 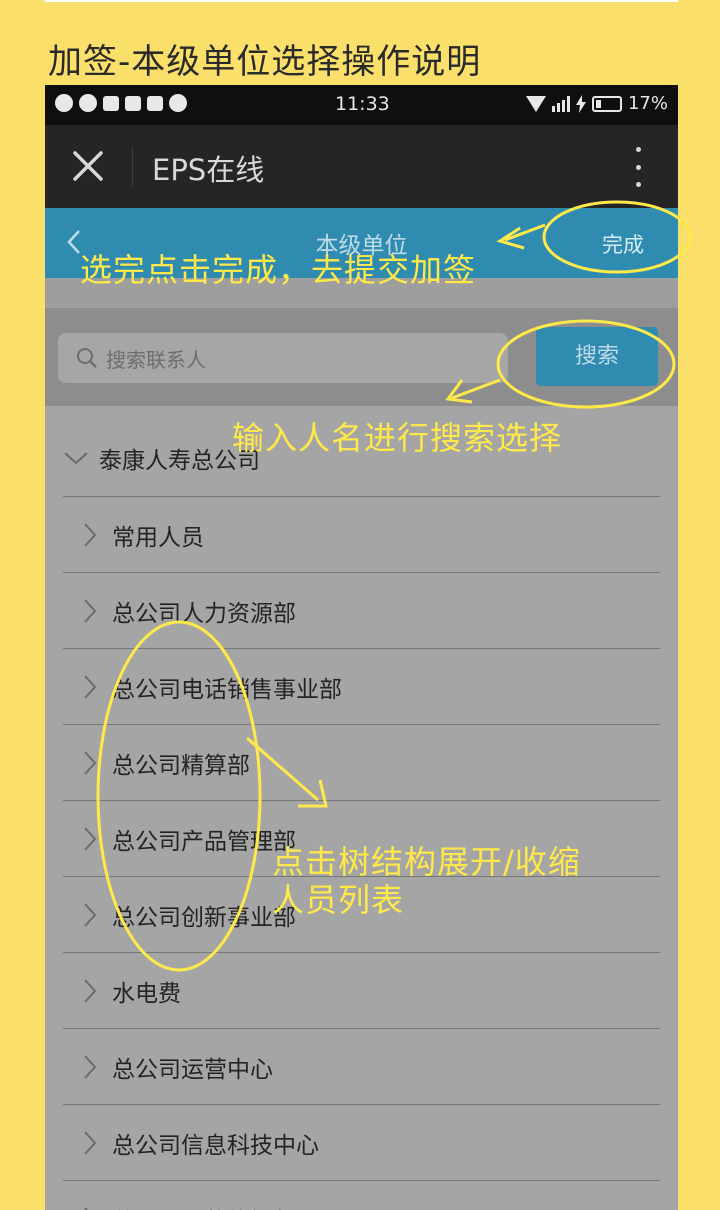 I want to click on android-icon, so click(x=133, y=103).